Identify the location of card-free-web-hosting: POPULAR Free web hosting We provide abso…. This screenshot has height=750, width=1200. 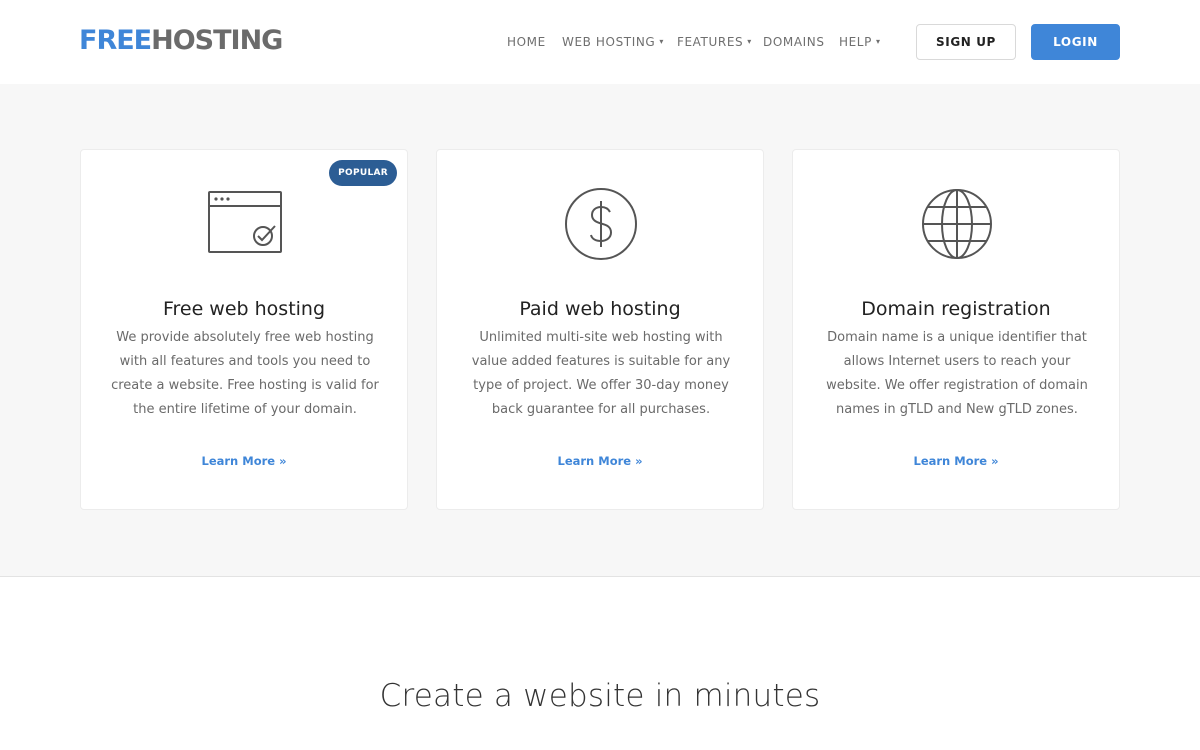
(244, 329).